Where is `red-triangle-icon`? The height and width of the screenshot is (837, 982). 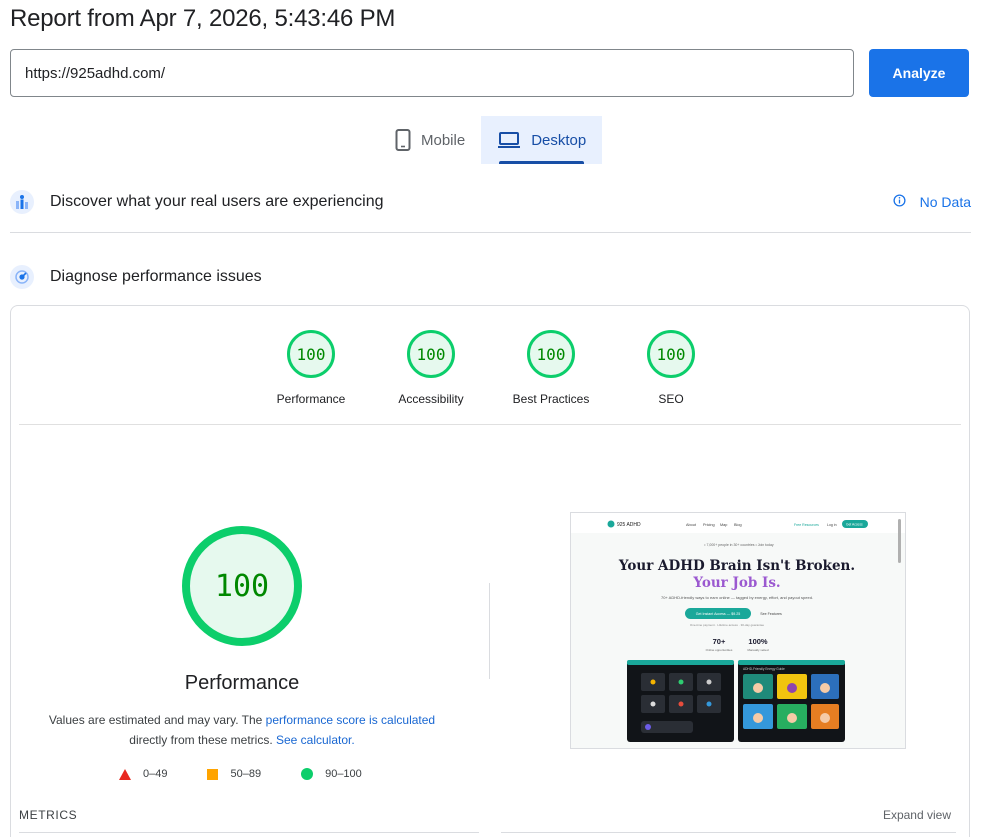
red-triangle-icon is located at coordinates (125, 774).